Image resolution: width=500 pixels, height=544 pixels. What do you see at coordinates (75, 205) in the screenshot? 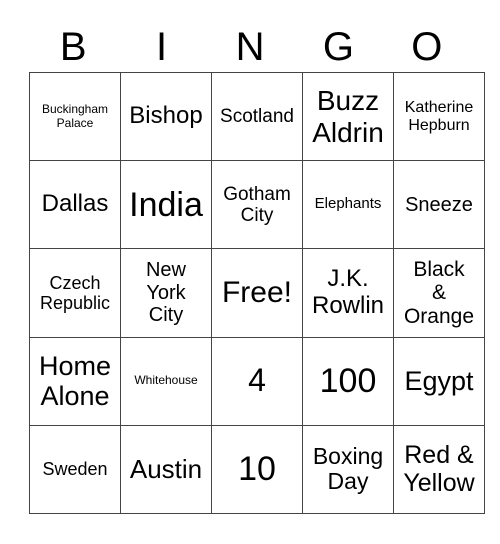
I see `bingo-cell: Dallas` at bounding box center [75, 205].